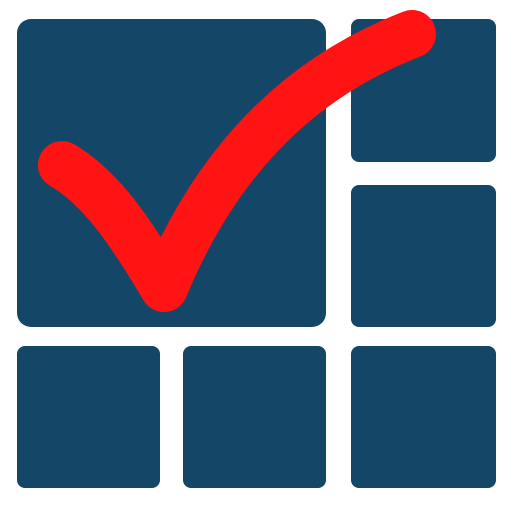  What do you see at coordinates (88, 417) in the screenshot?
I see `tile-bottom-left` at bounding box center [88, 417].